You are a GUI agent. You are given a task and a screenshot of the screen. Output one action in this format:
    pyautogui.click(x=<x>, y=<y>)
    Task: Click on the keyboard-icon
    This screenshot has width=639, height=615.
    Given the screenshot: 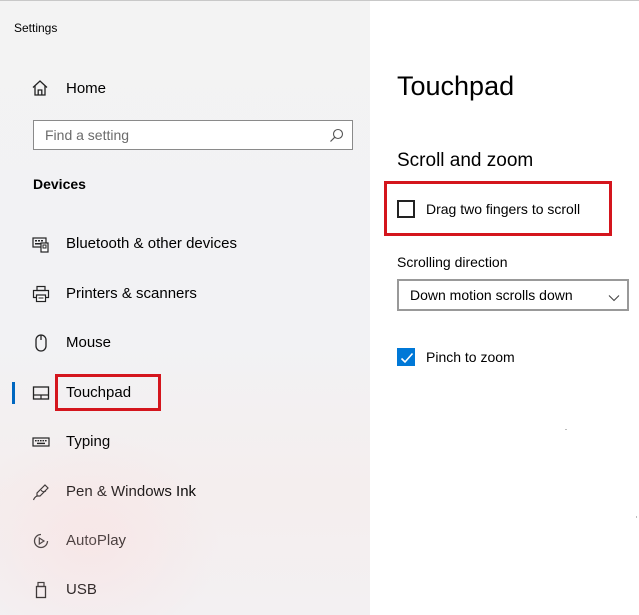 What is the action you would take?
    pyautogui.click(x=41, y=442)
    